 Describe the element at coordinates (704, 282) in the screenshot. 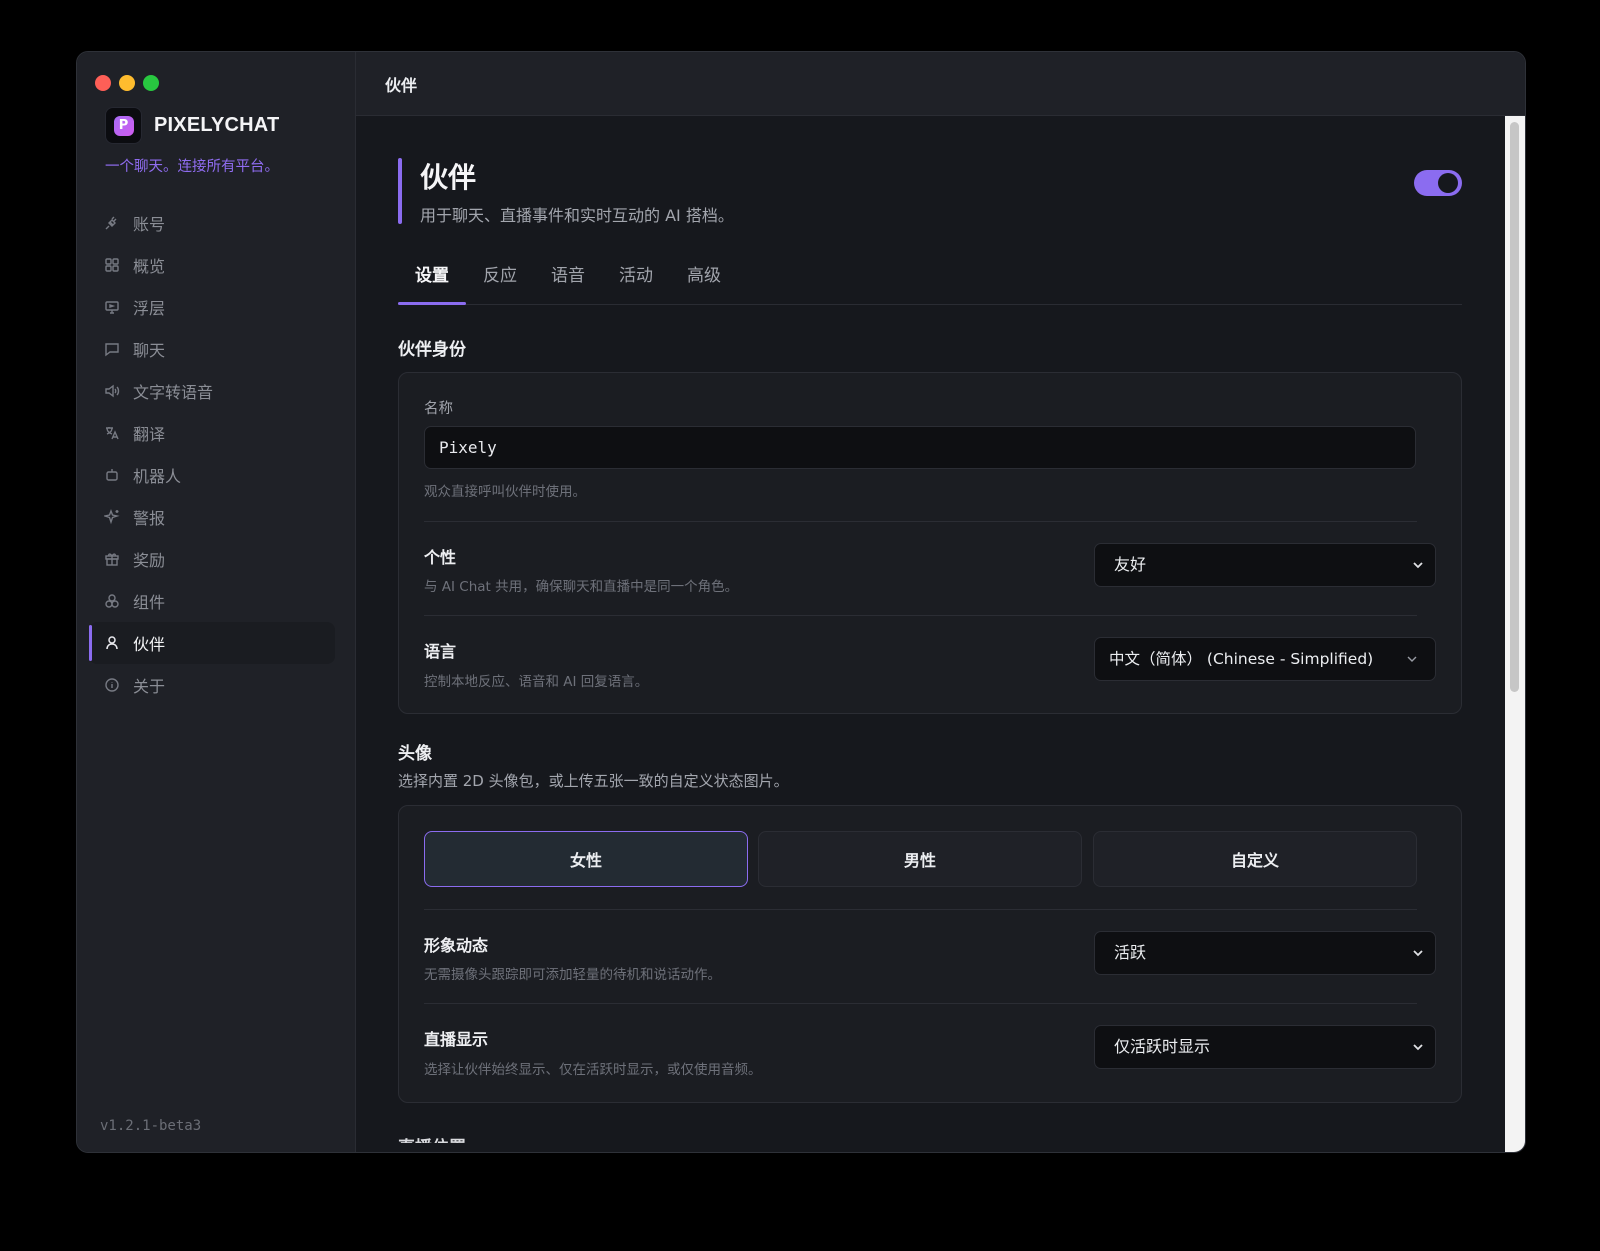

I see `tab-advanced: 高级` at that location.